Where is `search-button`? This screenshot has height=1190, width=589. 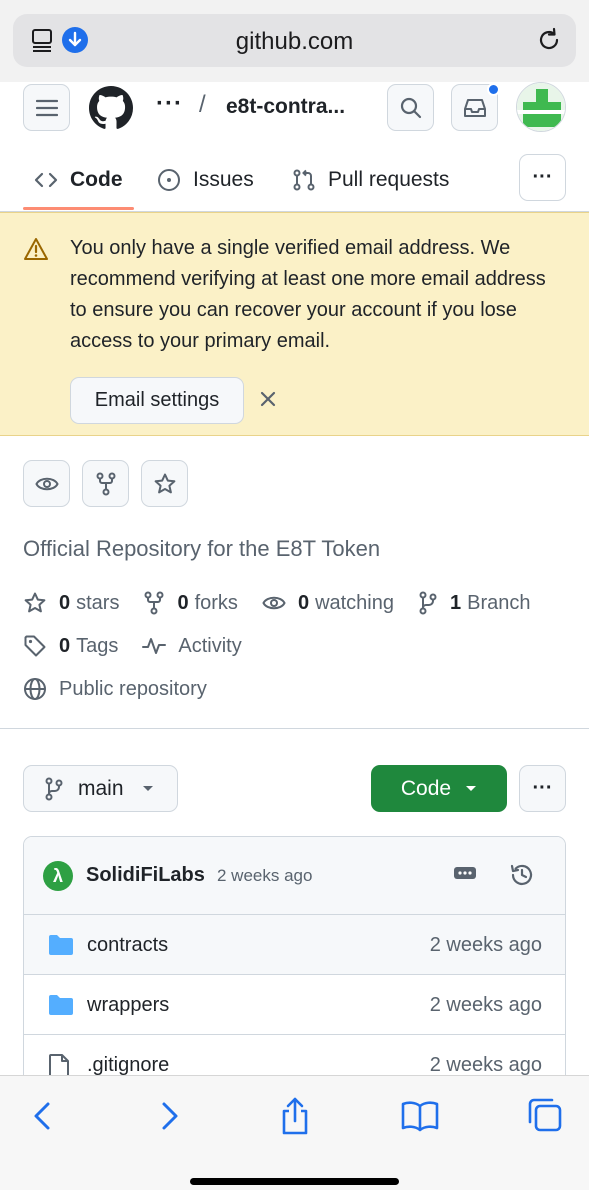
search-button is located at coordinates (410, 107).